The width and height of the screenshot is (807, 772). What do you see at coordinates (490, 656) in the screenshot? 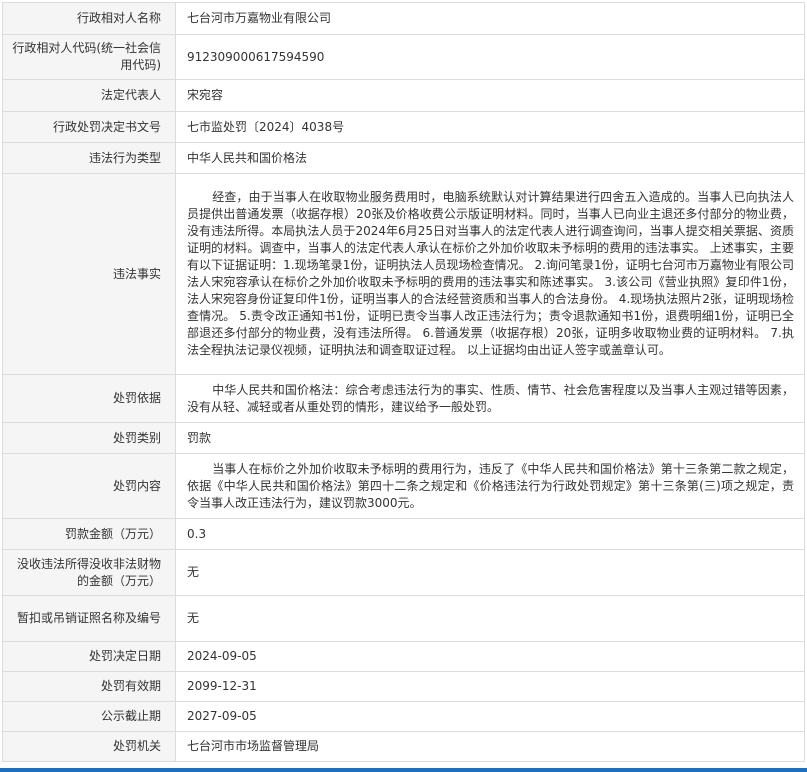
I see `value-decision-date: 2024-09-05` at bounding box center [490, 656].